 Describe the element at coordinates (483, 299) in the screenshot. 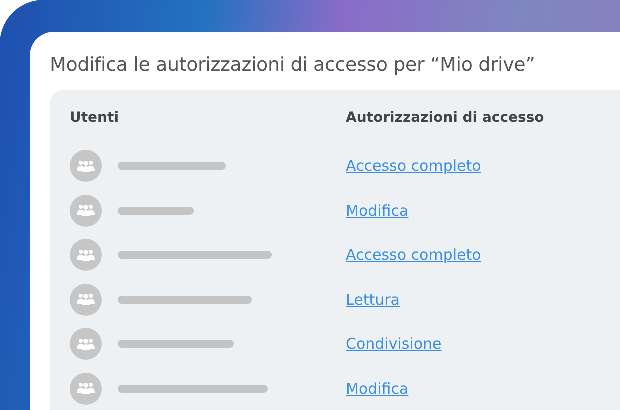

I see `permission-link: Lettura` at that location.